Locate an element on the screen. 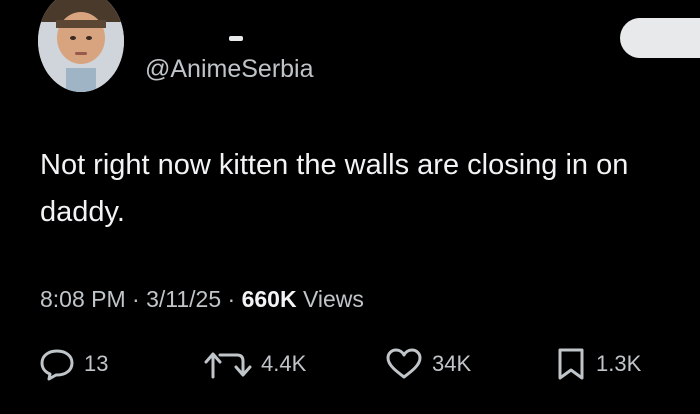 The height and width of the screenshot is (414, 700). reply-button: 13 is located at coordinates (73, 364).